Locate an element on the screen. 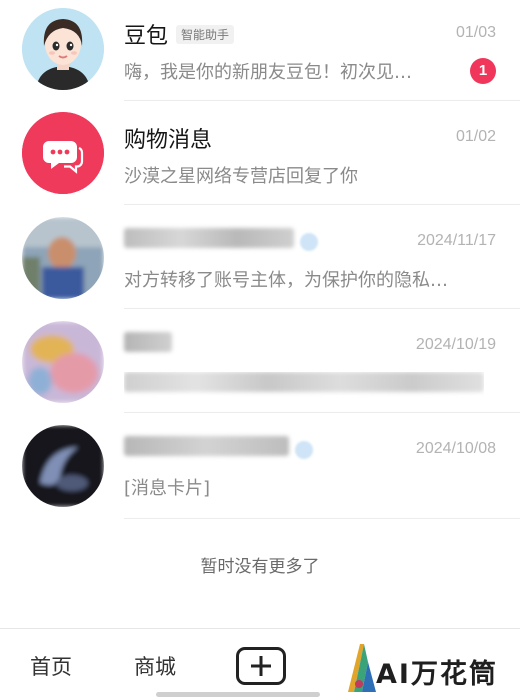 This screenshot has width=520, height=700. chat-bubble-icon is located at coordinates (63, 153).